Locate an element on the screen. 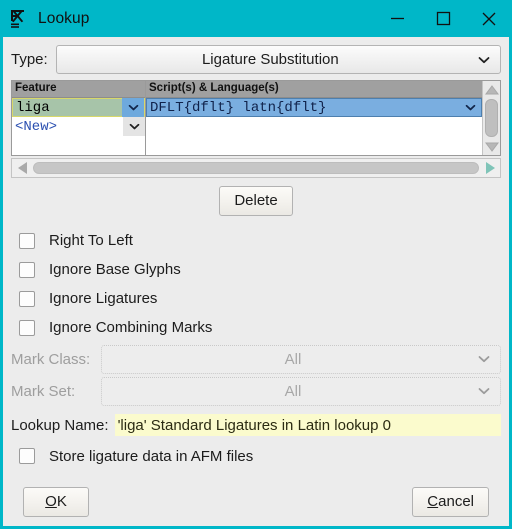  mark-set-dropdown: All is located at coordinates (301, 391).